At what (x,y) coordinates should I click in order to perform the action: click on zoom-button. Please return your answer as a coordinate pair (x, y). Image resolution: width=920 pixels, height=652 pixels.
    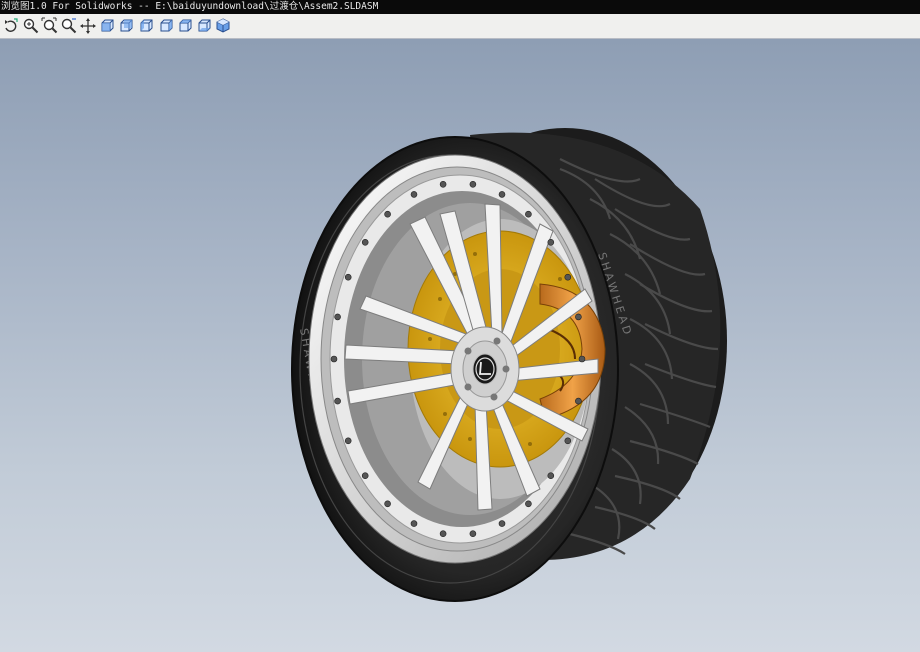
    Looking at the image, I should click on (31, 26).